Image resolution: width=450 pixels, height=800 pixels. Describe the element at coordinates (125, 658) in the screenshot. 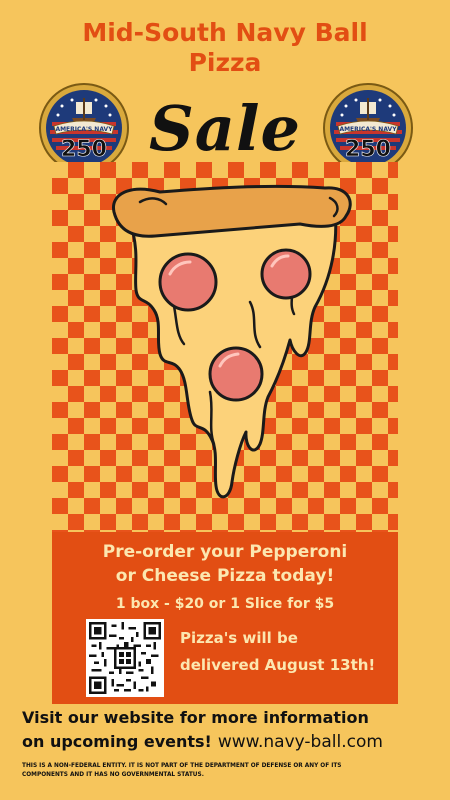

I see `qr-code` at that location.